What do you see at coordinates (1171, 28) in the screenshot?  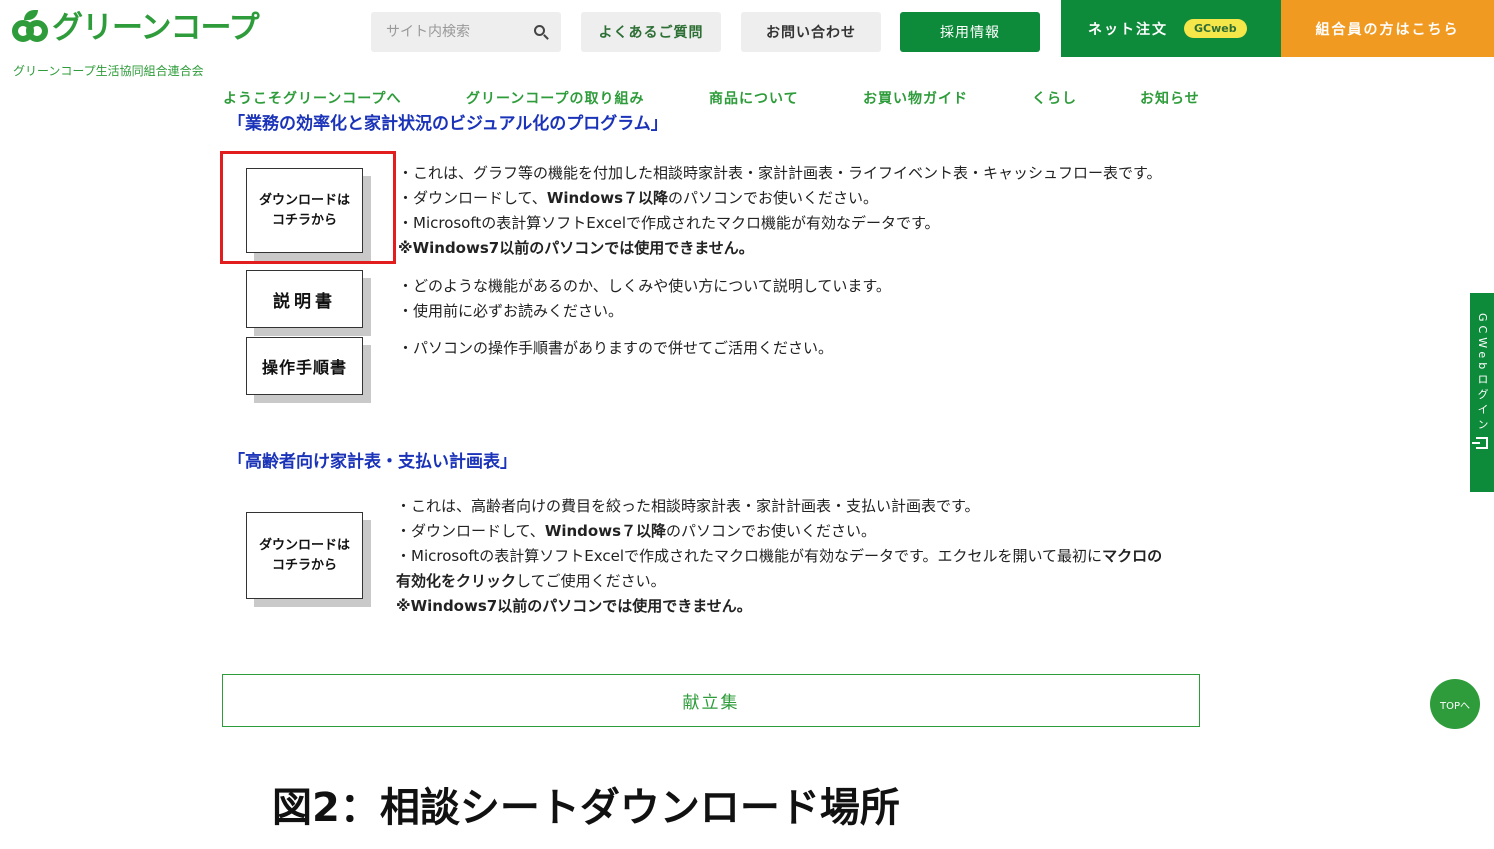 I see `net-order-button: ネット注文 GCweb` at bounding box center [1171, 28].